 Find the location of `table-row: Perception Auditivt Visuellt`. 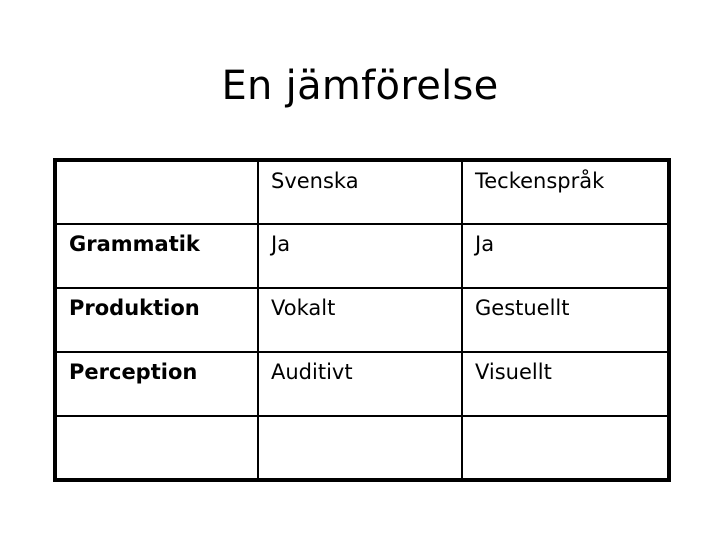

table-row: Perception Auditivt Visuellt is located at coordinates (362, 384).